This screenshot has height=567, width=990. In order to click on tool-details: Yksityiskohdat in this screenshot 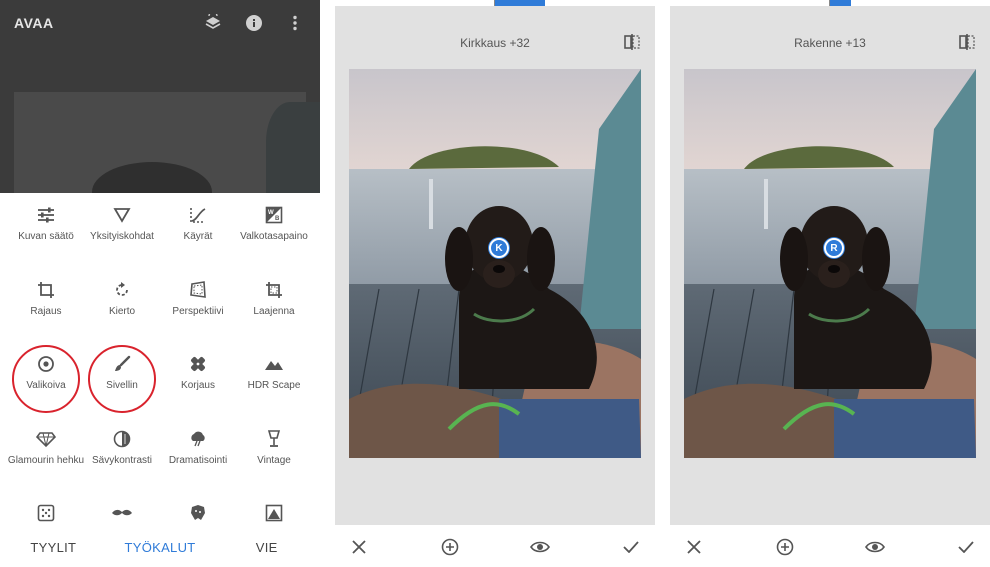, I will do `click(122, 223)`.